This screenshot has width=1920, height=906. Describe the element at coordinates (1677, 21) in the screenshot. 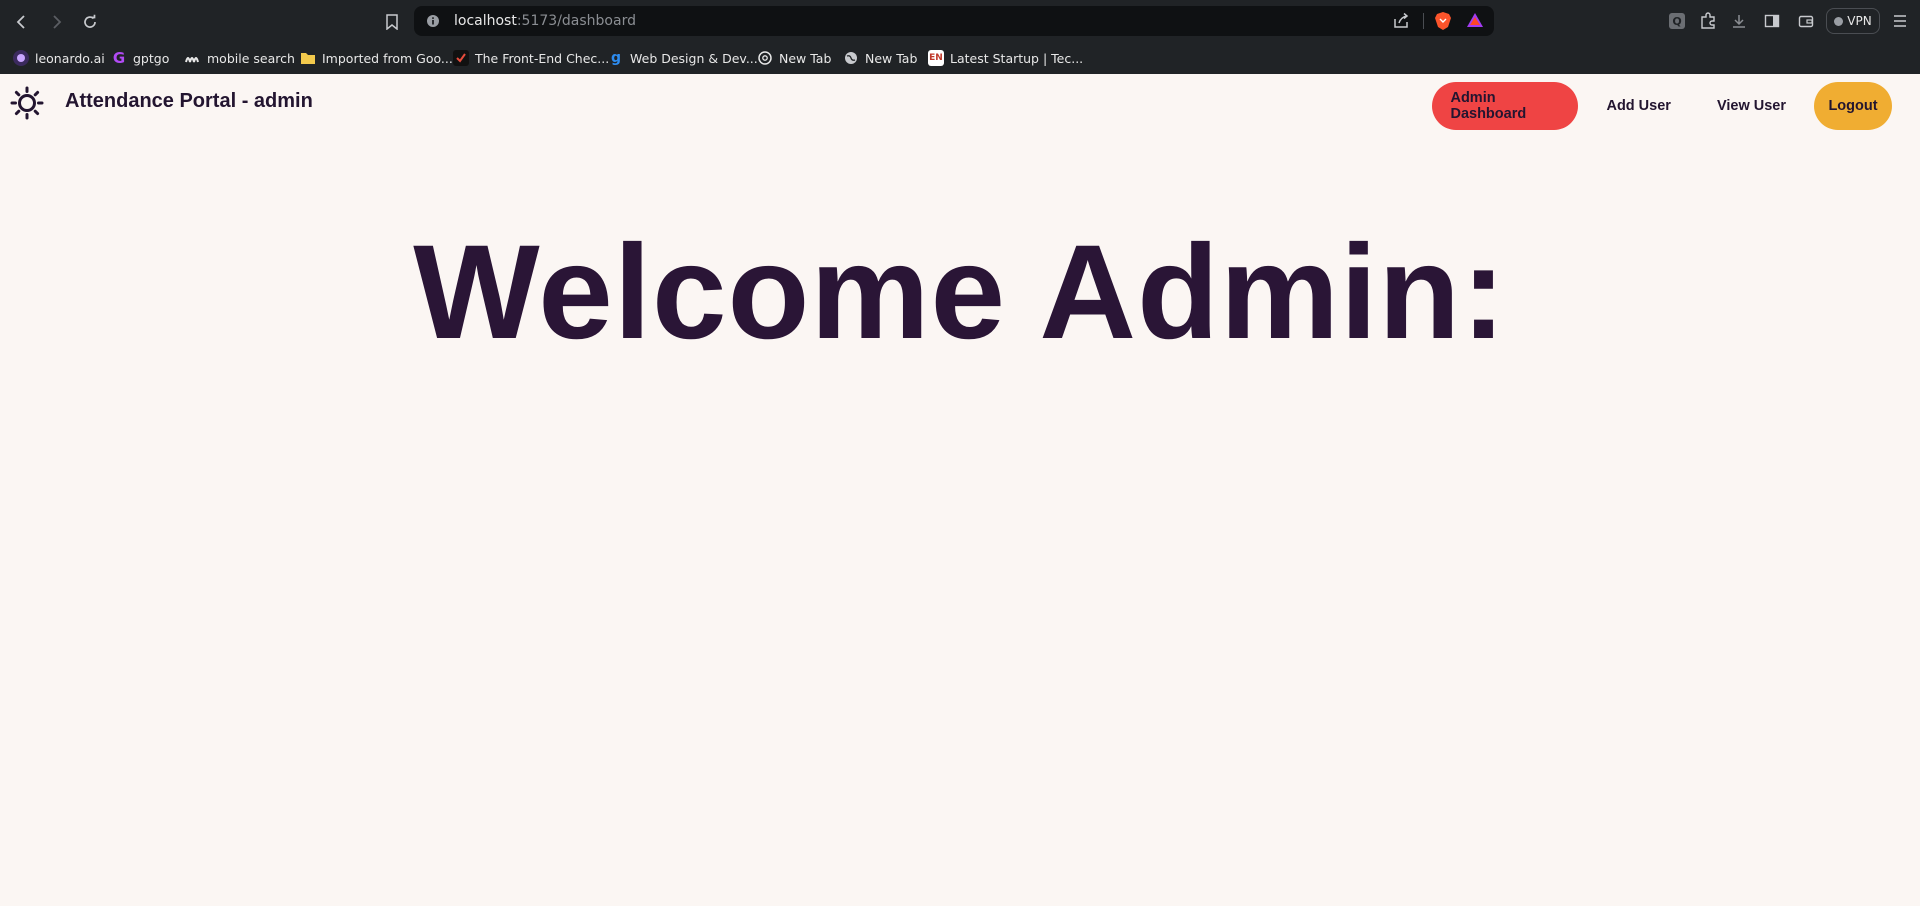

I see `extension-q-icon: Q` at that location.